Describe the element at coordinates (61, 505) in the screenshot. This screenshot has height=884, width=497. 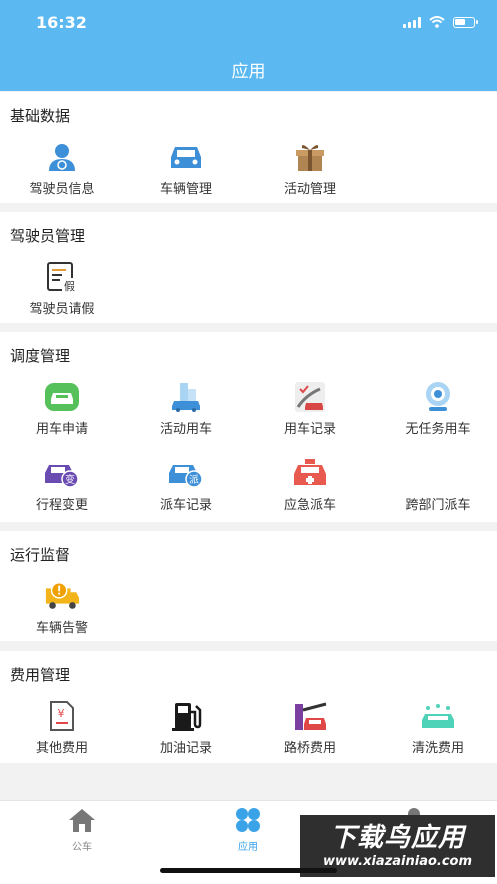
I see `item-label: 行程变更` at that location.